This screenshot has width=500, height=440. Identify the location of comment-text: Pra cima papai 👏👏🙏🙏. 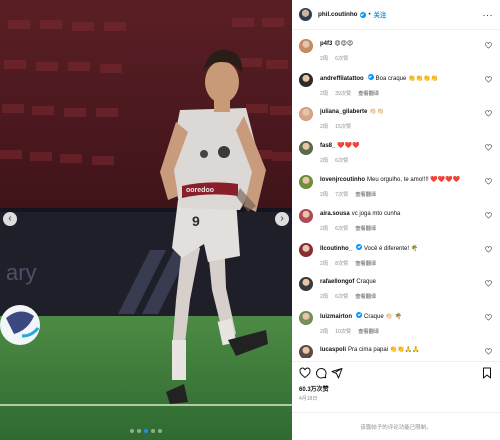
(384, 350).